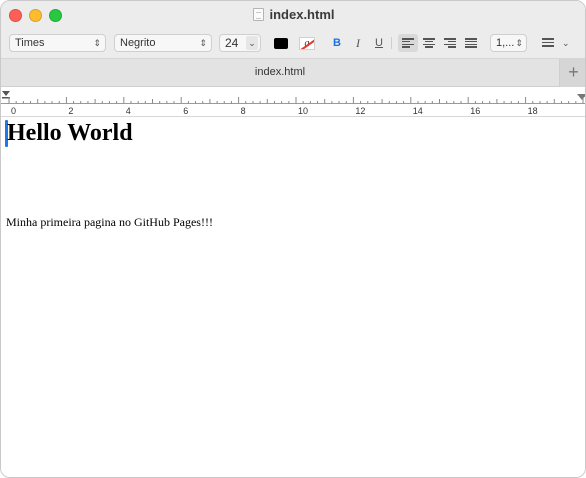  Describe the element at coordinates (475, 111) in the screenshot. I see `ruler-label: 16` at that location.